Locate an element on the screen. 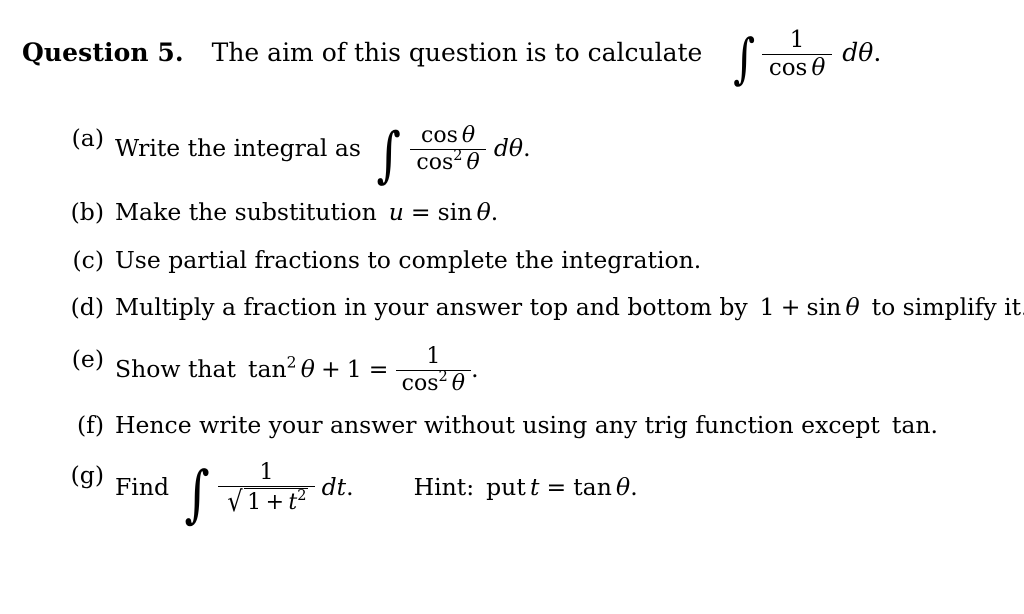 Image resolution: width=1024 pixels, height=614 pixels. part-b-math-expression: u = sin θ. is located at coordinates (444, 212).